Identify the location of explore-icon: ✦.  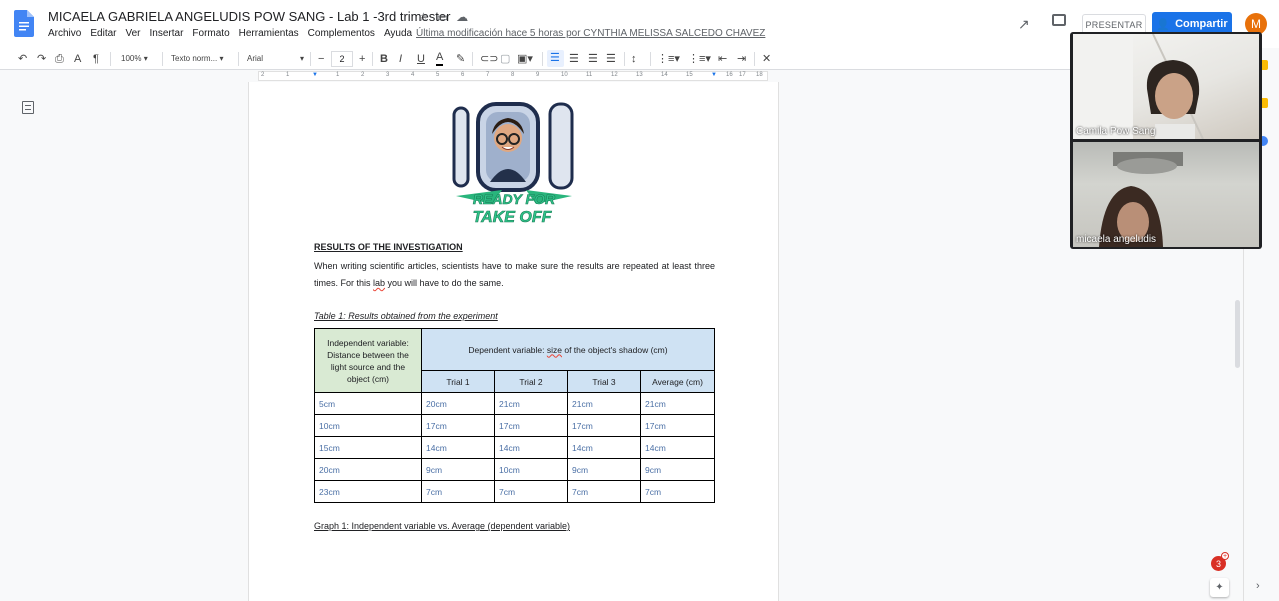
(1219, 587).